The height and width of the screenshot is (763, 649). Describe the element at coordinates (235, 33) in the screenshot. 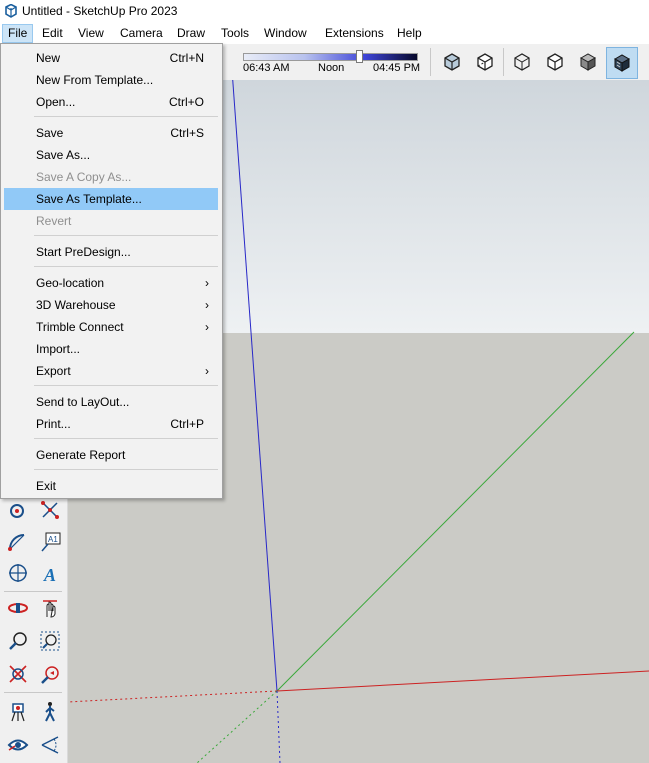

I see `menu-tools: Tools` at that location.